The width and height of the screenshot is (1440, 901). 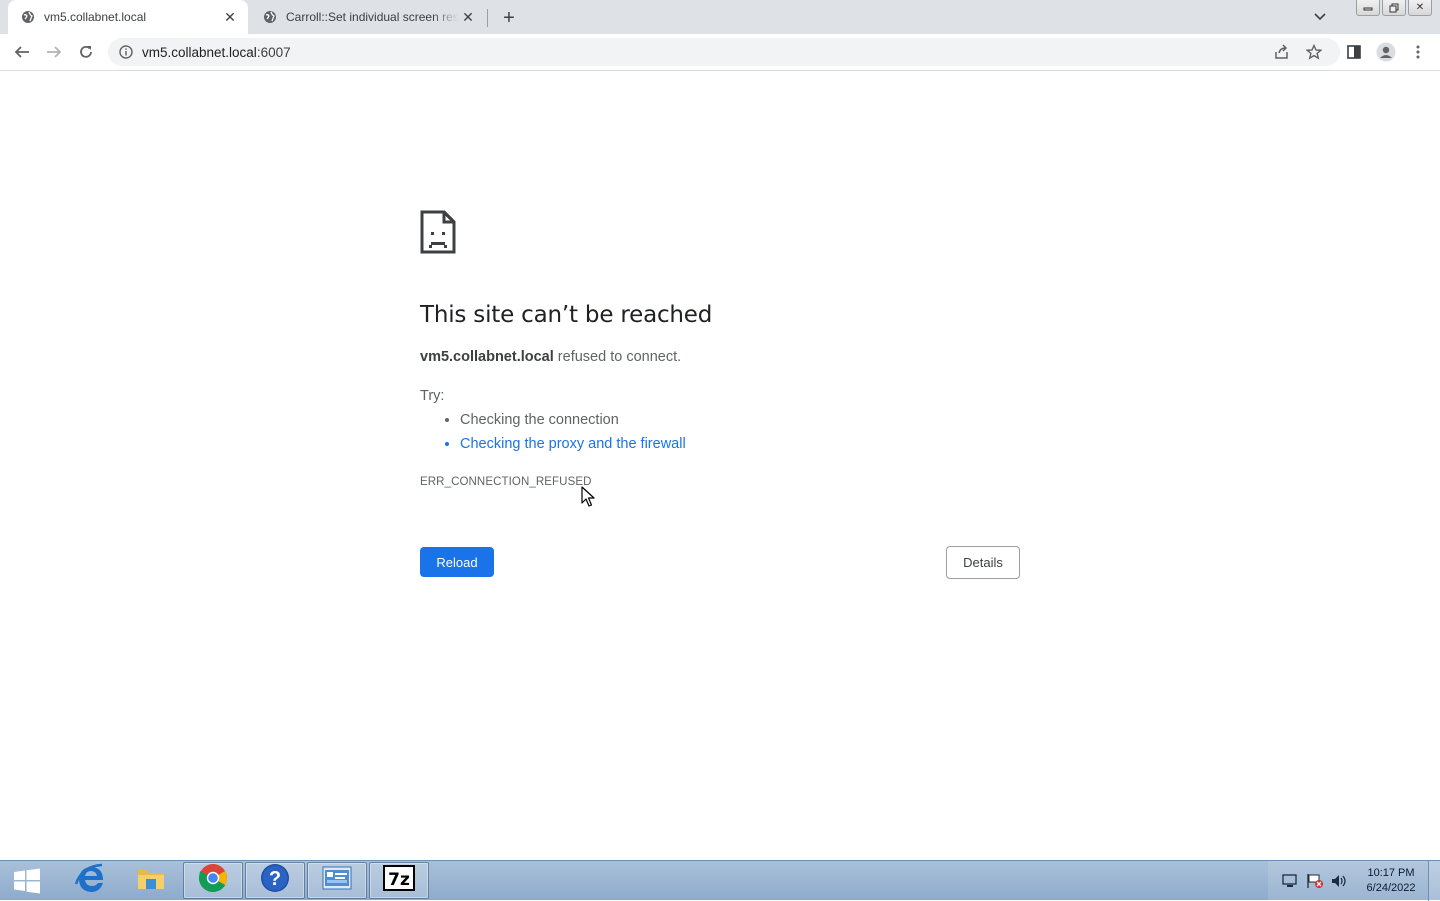 What do you see at coordinates (573, 424) in the screenshot?
I see `suggestion-check-connection: Checking the connection` at bounding box center [573, 424].